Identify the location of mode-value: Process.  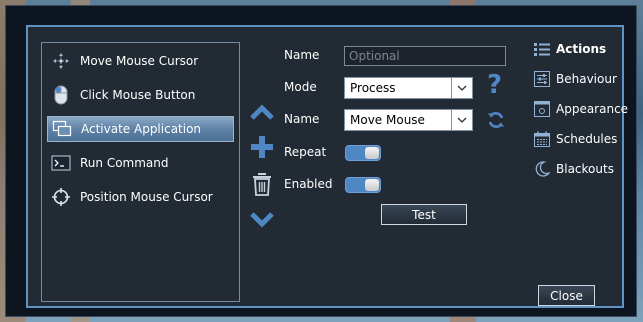
(373, 88).